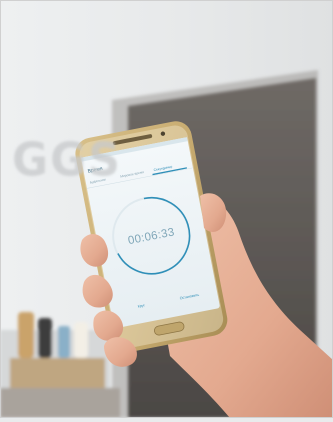  I want to click on bottle-amber, so click(26, 335).